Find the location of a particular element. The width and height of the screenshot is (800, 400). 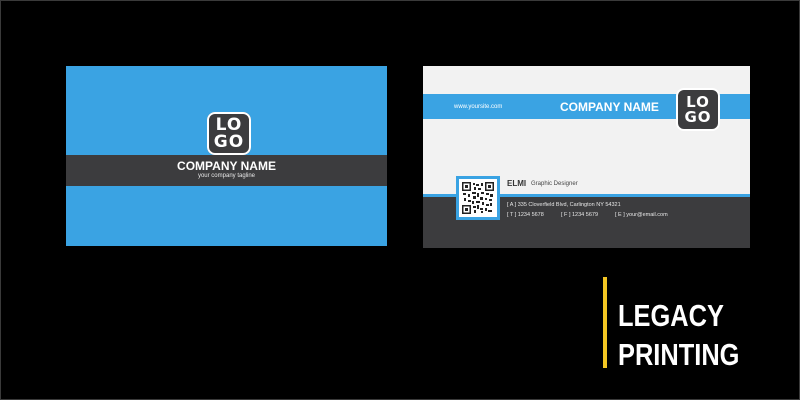

back-logo-badge: LO GO is located at coordinates (698, 109).